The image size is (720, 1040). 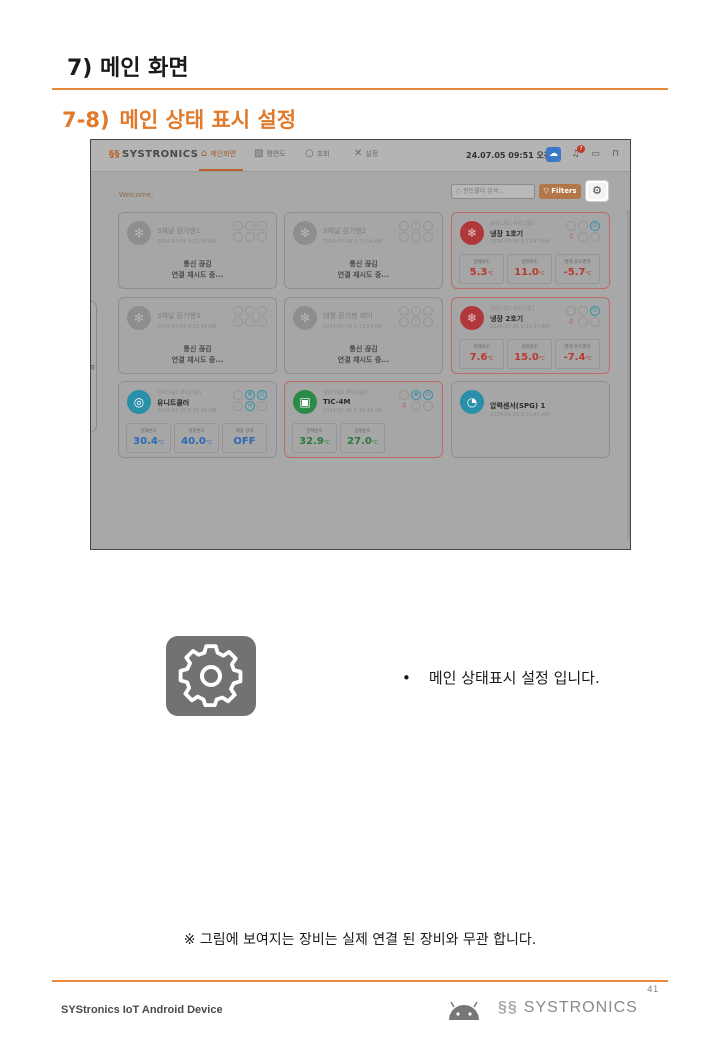 I want to click on gear-icon, so click(x=211, y=676).